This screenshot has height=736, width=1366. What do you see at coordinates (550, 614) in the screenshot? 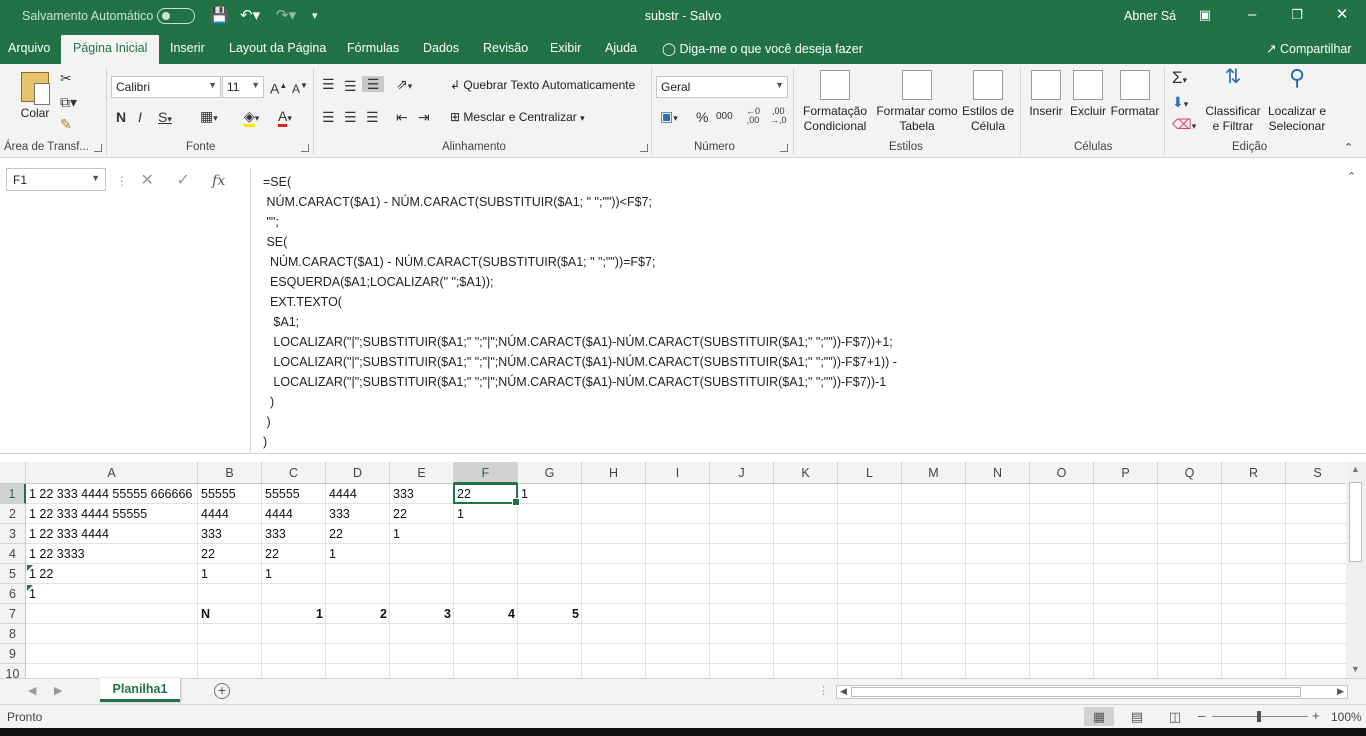
I see `cell-G7: 5` at bounding box center [550, 614].